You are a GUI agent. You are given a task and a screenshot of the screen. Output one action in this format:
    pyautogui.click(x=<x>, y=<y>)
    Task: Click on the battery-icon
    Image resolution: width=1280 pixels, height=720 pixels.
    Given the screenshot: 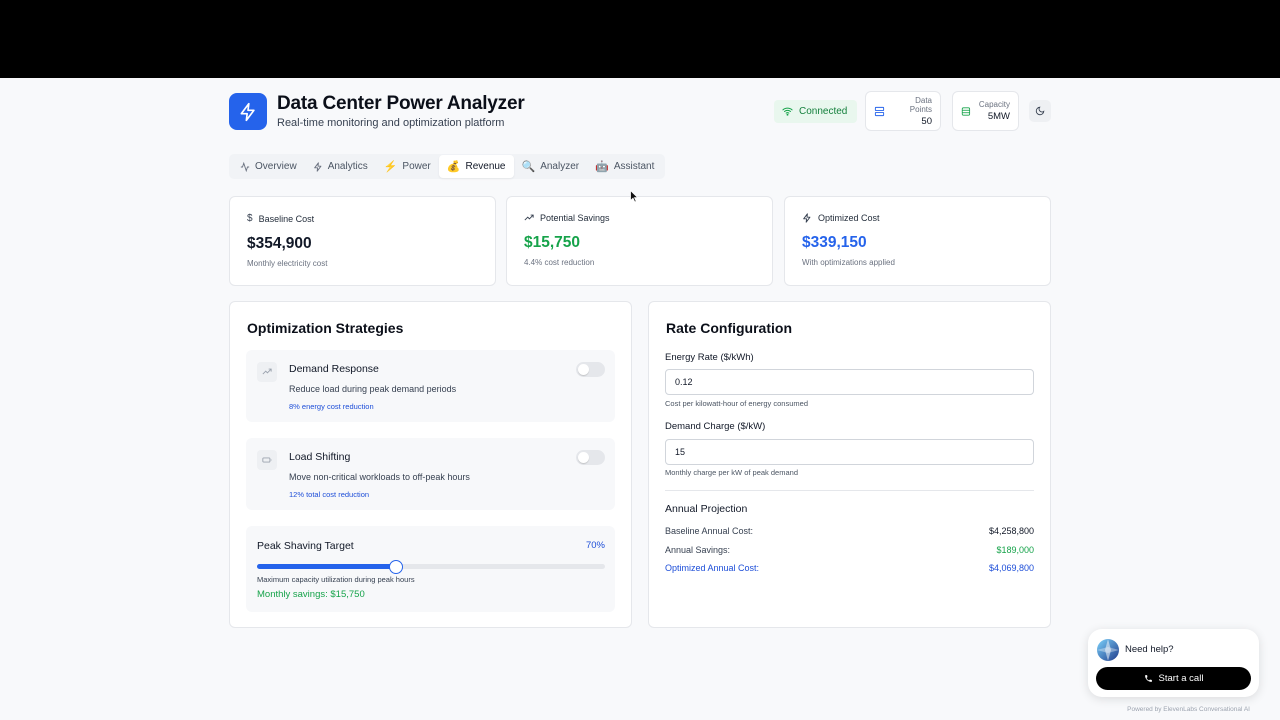 What is the action you would take?
    pyautogui.click(x=267, y=460)
    